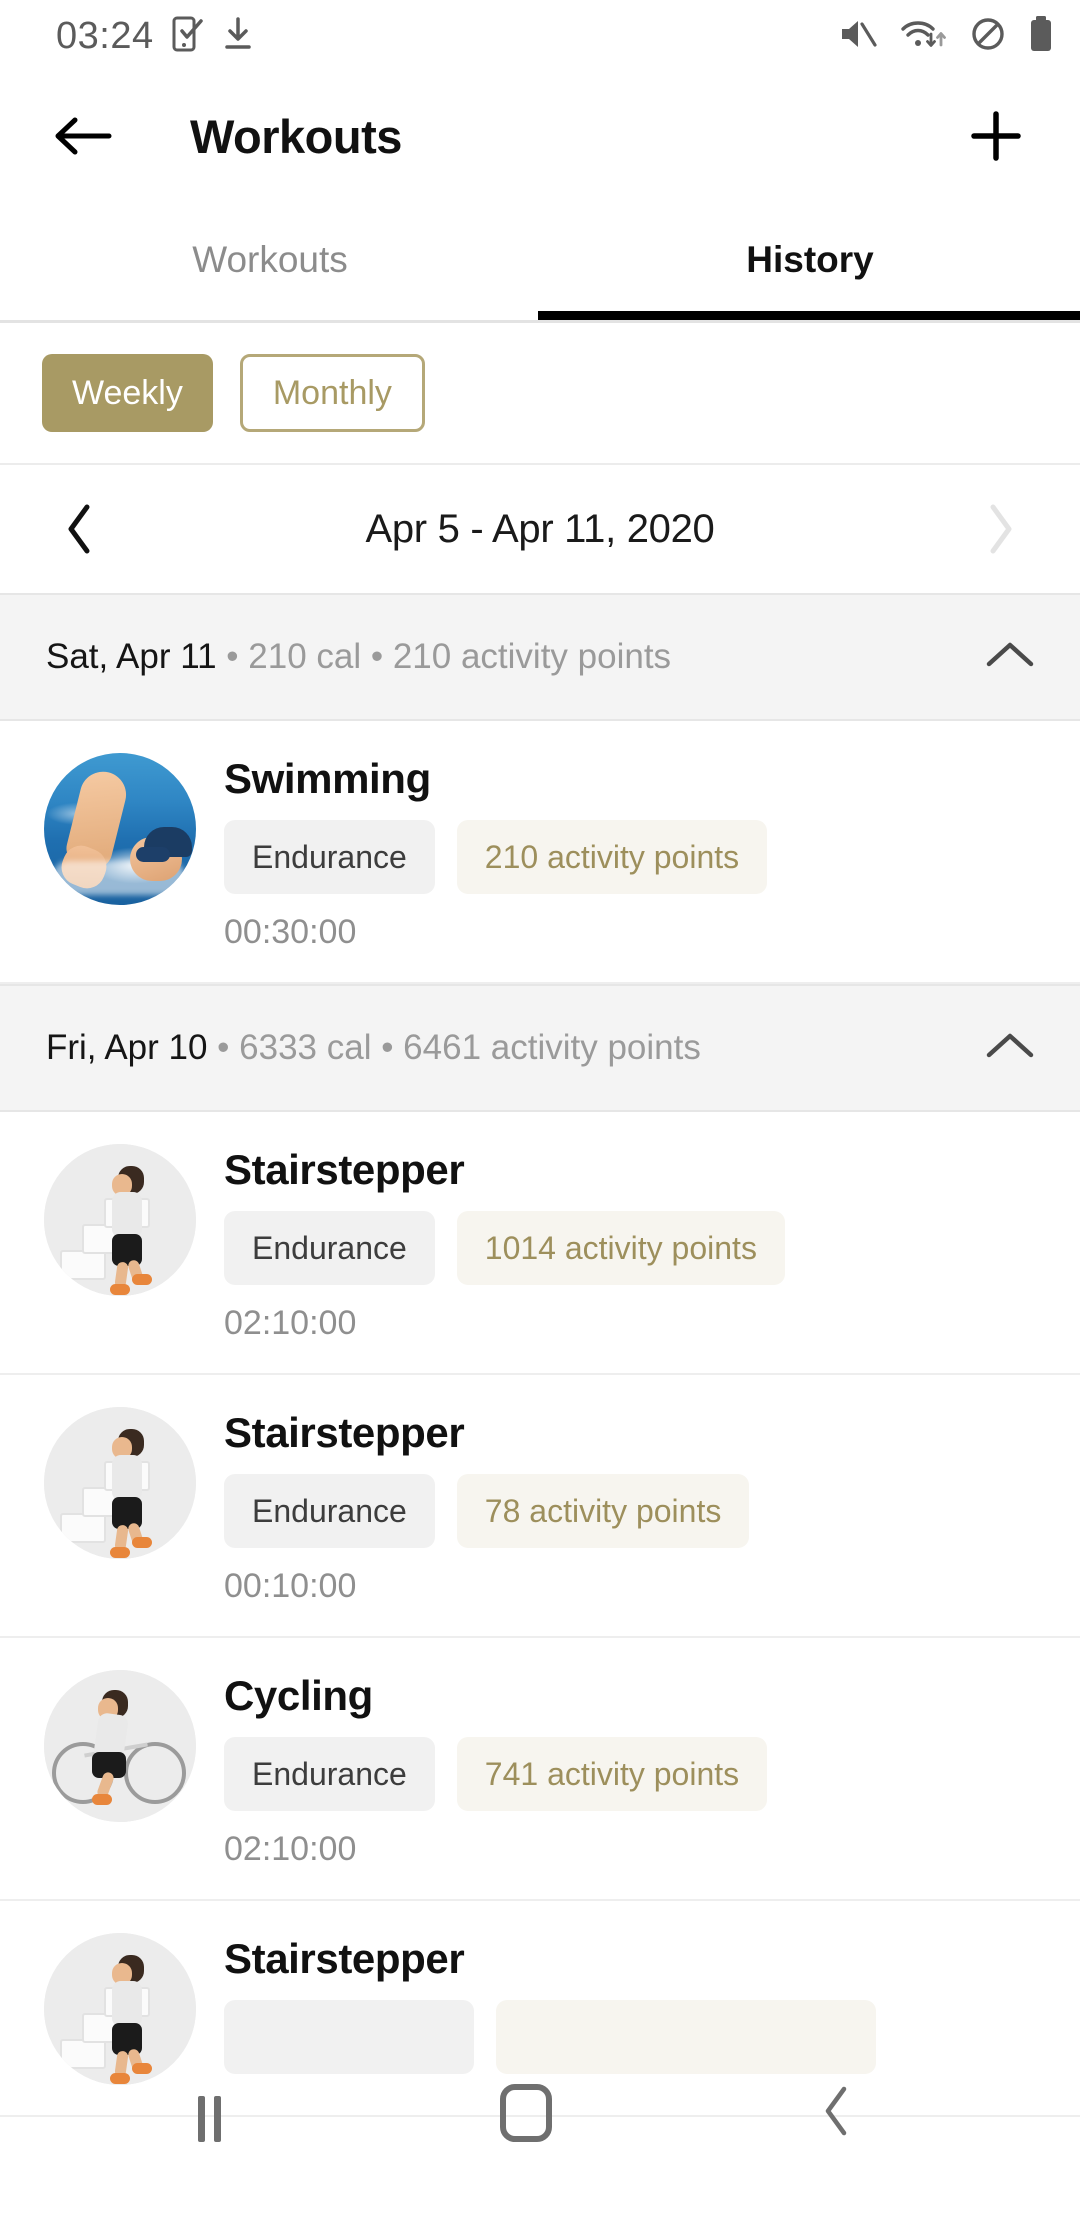 This screenshot has height=2220, width=1080. What do you see at coordinates (209, 2119) in the screenshot?
I see `recents-icon` at bounding box center [209, 2119].